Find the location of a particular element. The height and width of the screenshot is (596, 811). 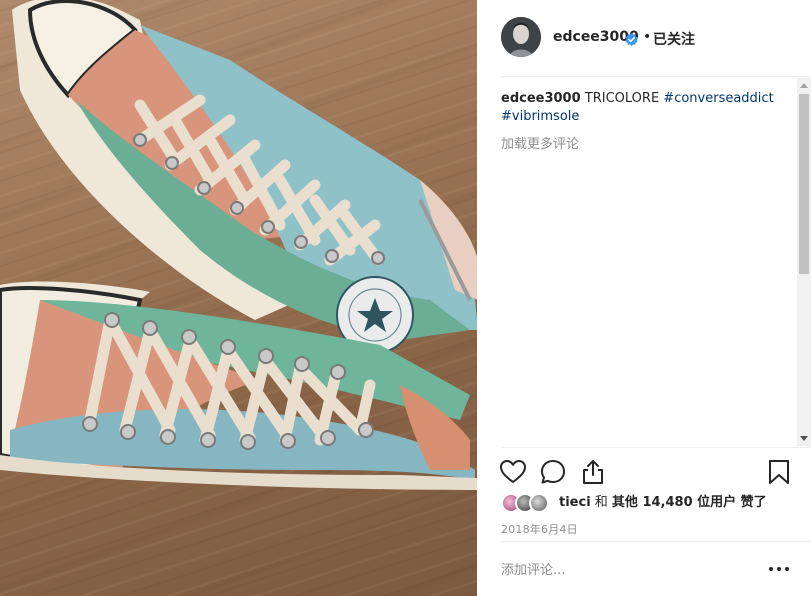

author-avatar is located at coordinates (521, 37).